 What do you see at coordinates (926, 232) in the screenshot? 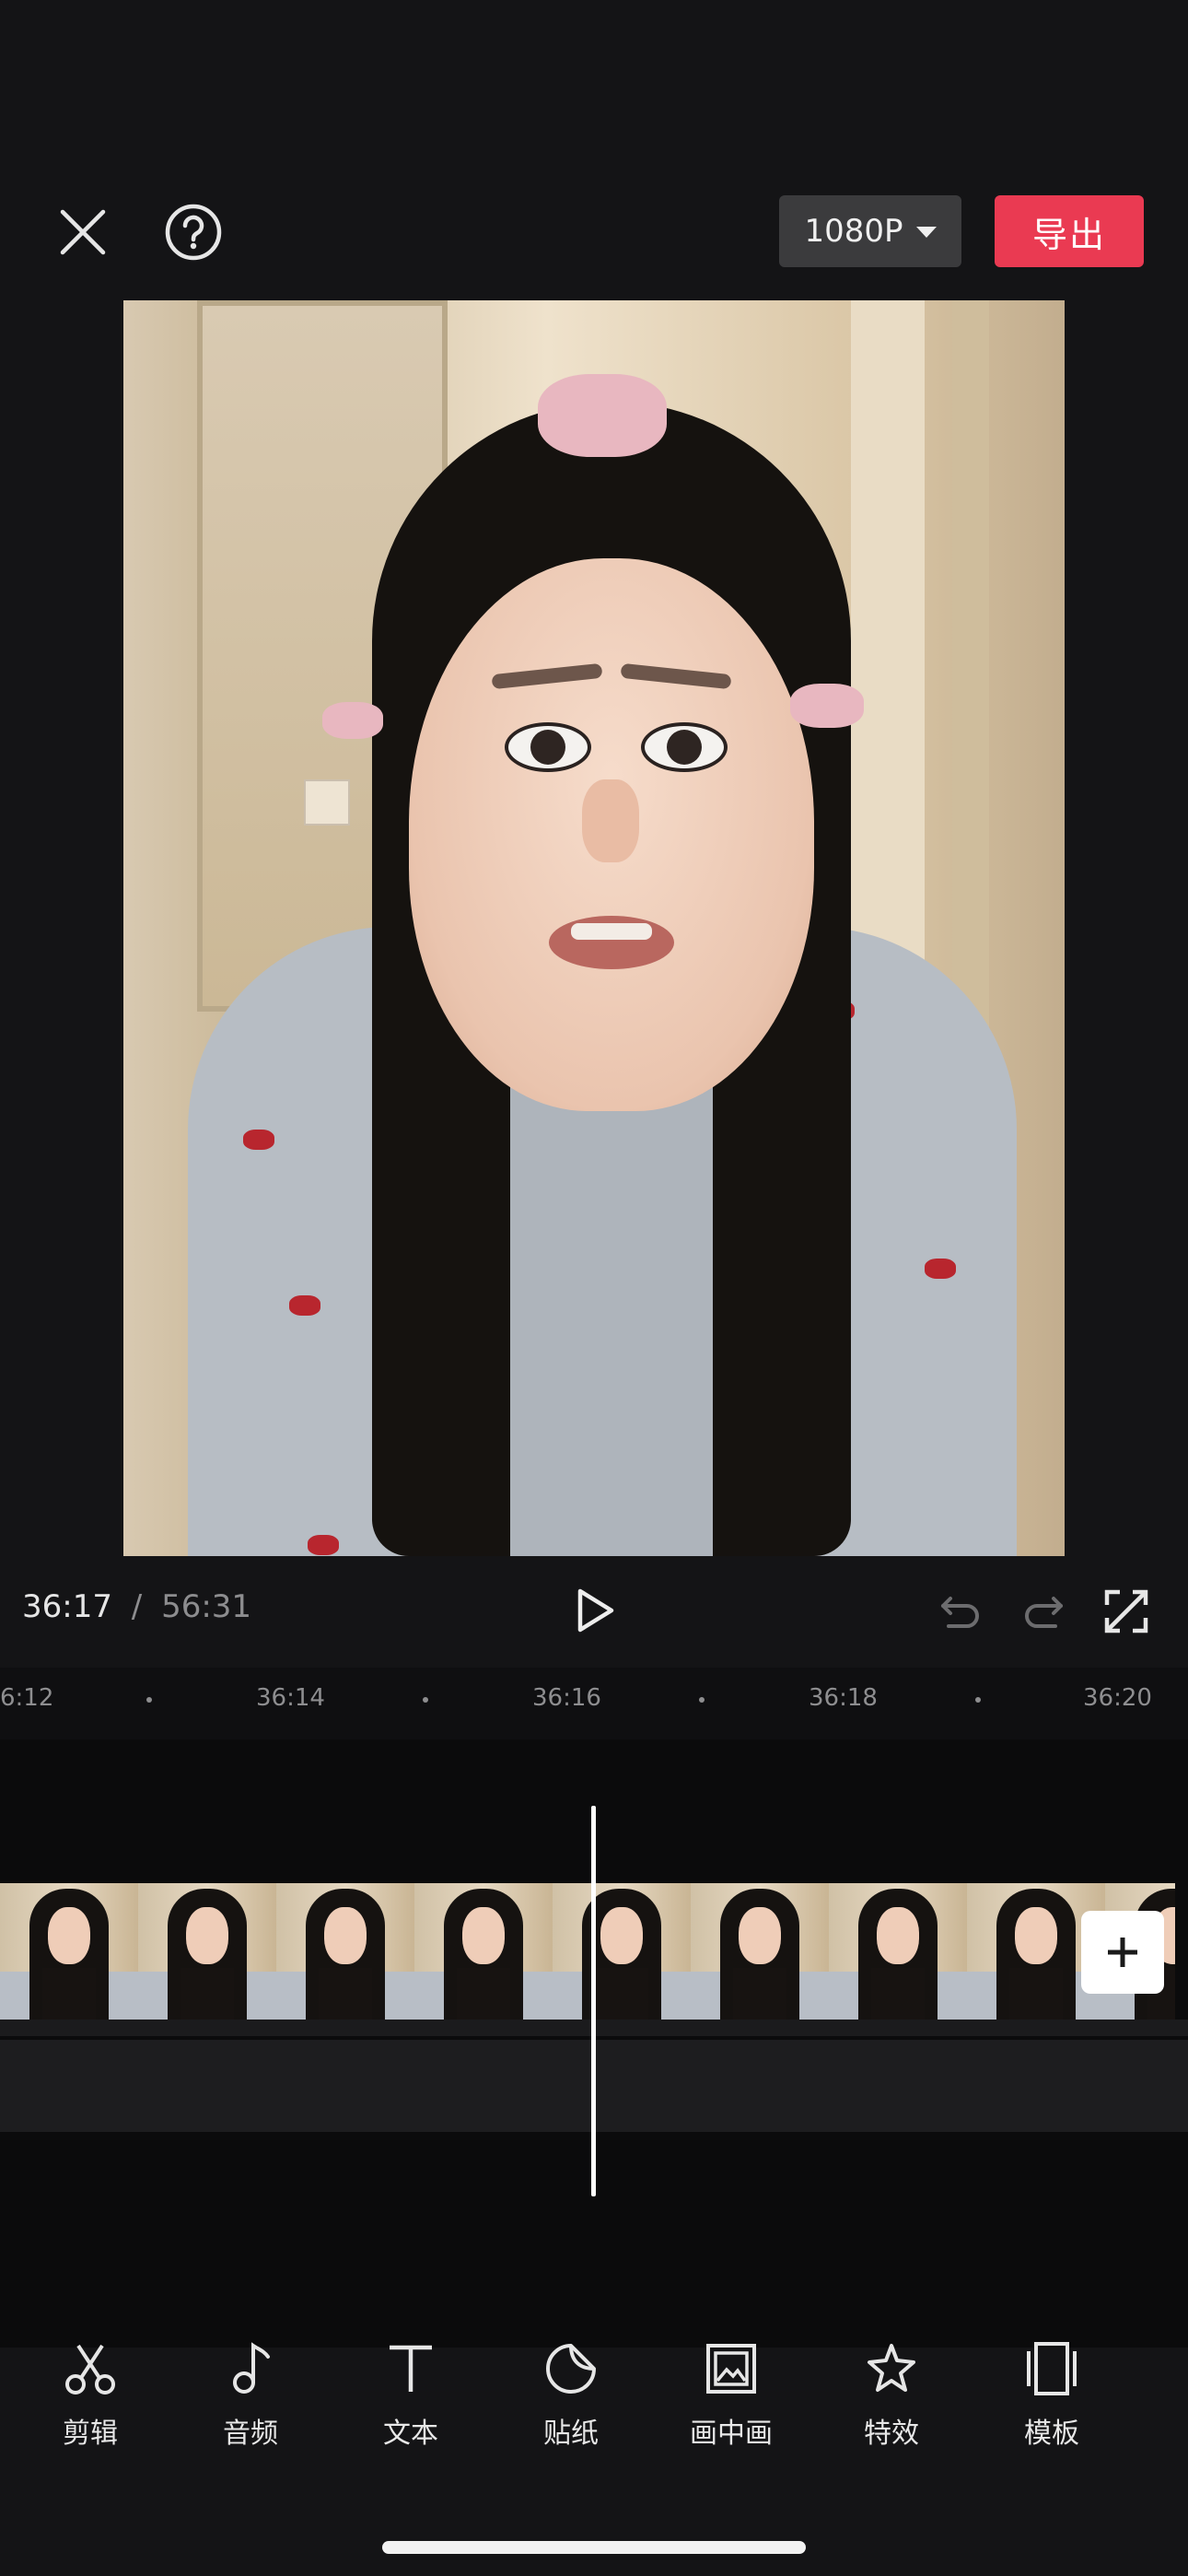
I see `caret-down-icon` at bounding box center [926, 232].